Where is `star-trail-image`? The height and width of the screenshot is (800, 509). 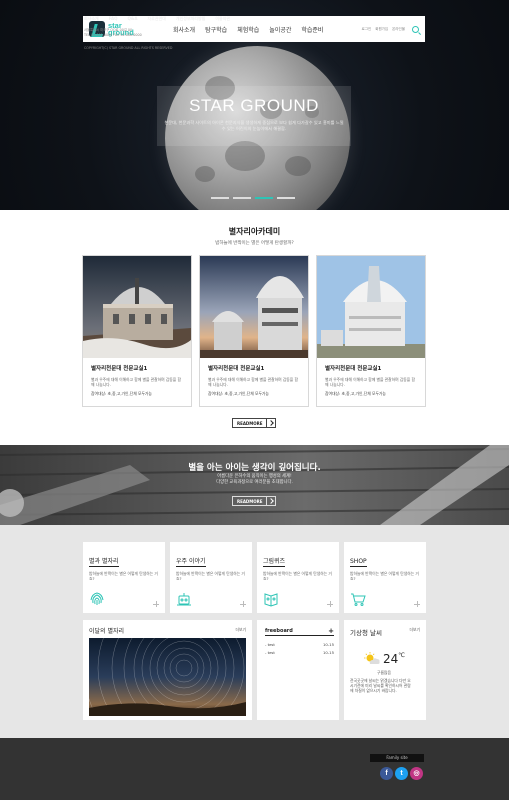
star-trail-image is located at coordinates (167, 677).